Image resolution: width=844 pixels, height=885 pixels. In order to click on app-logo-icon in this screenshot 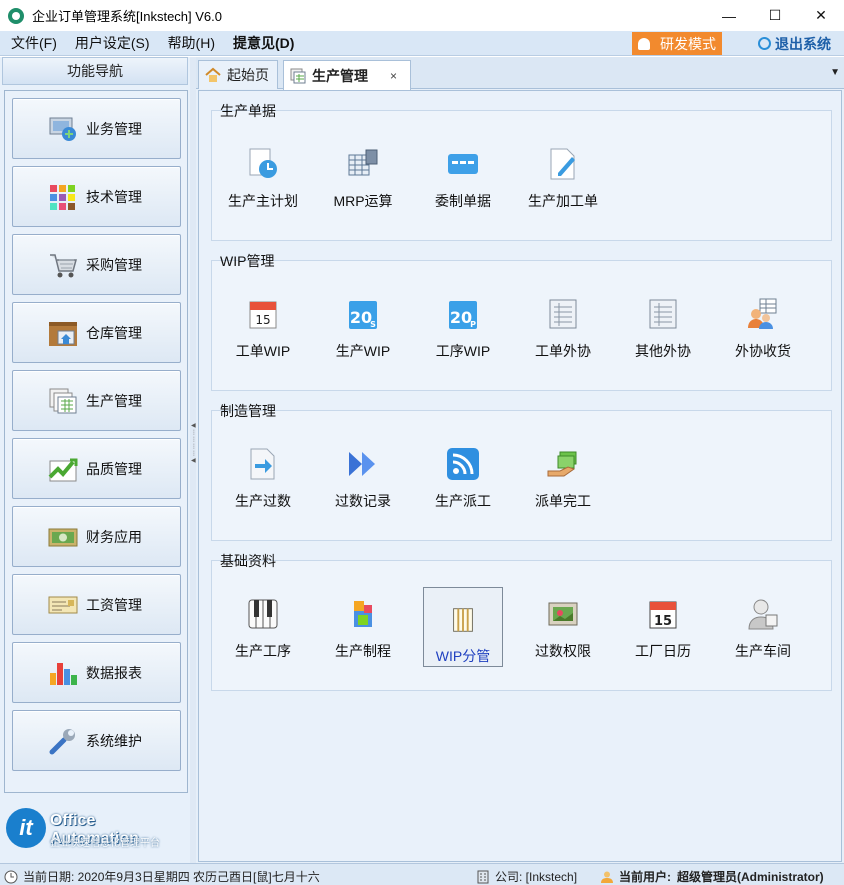, I will do `click(16, 15)`.